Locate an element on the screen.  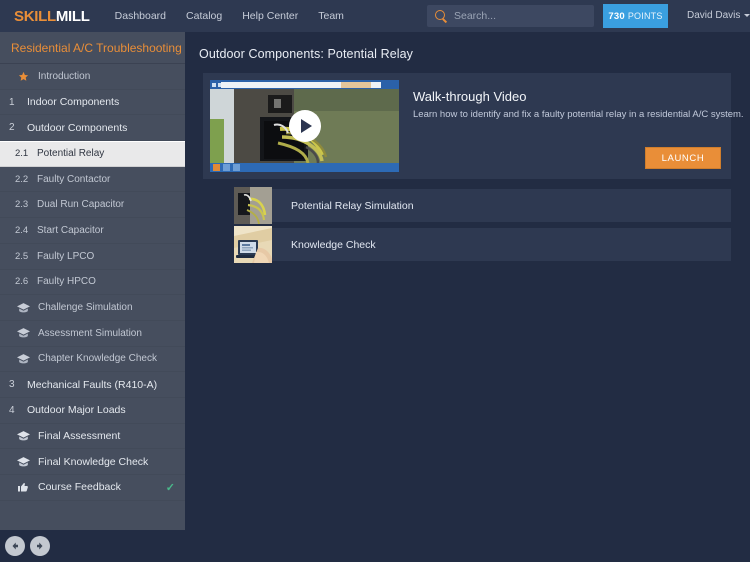
sidebar-item-number: 1 is located at coordinates (12, 102).